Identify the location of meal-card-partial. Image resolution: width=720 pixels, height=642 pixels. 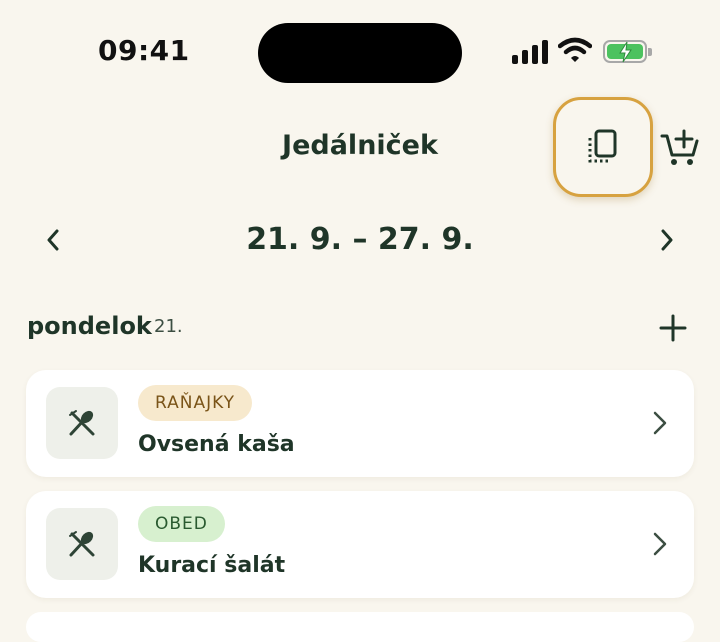
(360, 627).